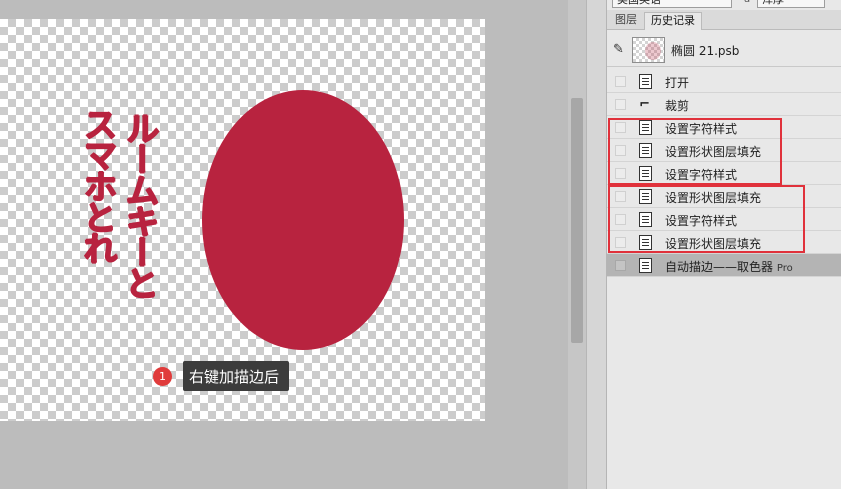 Image resolution: width=841 pixels, height=489 pixels. I want to click on anti-alias-icon: a, so click(747, 2).